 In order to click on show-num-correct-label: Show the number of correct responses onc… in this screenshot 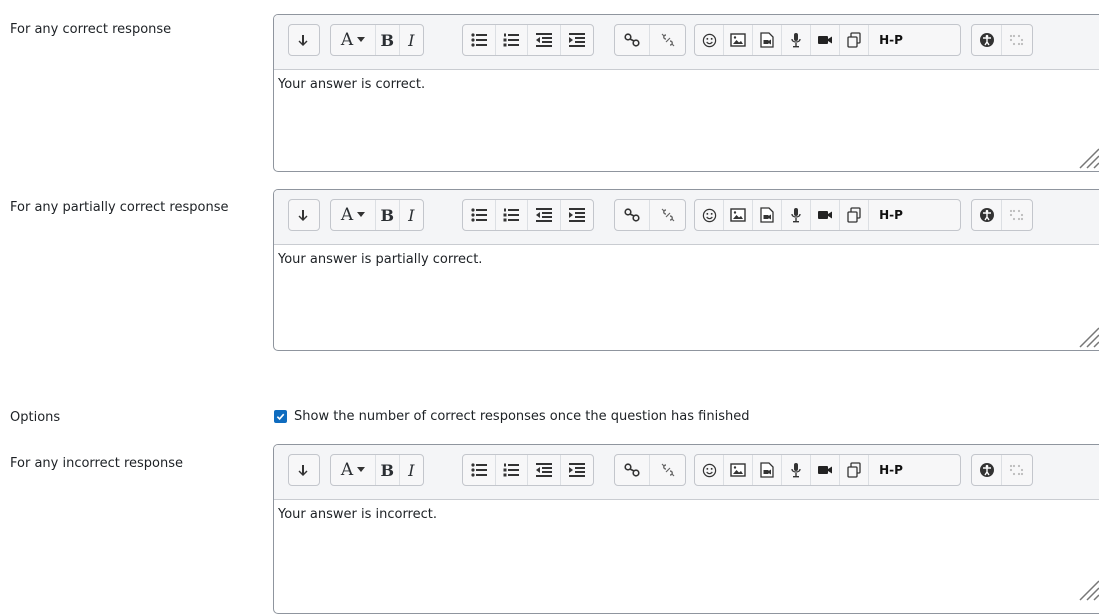, I will do `click(522, 416)`.